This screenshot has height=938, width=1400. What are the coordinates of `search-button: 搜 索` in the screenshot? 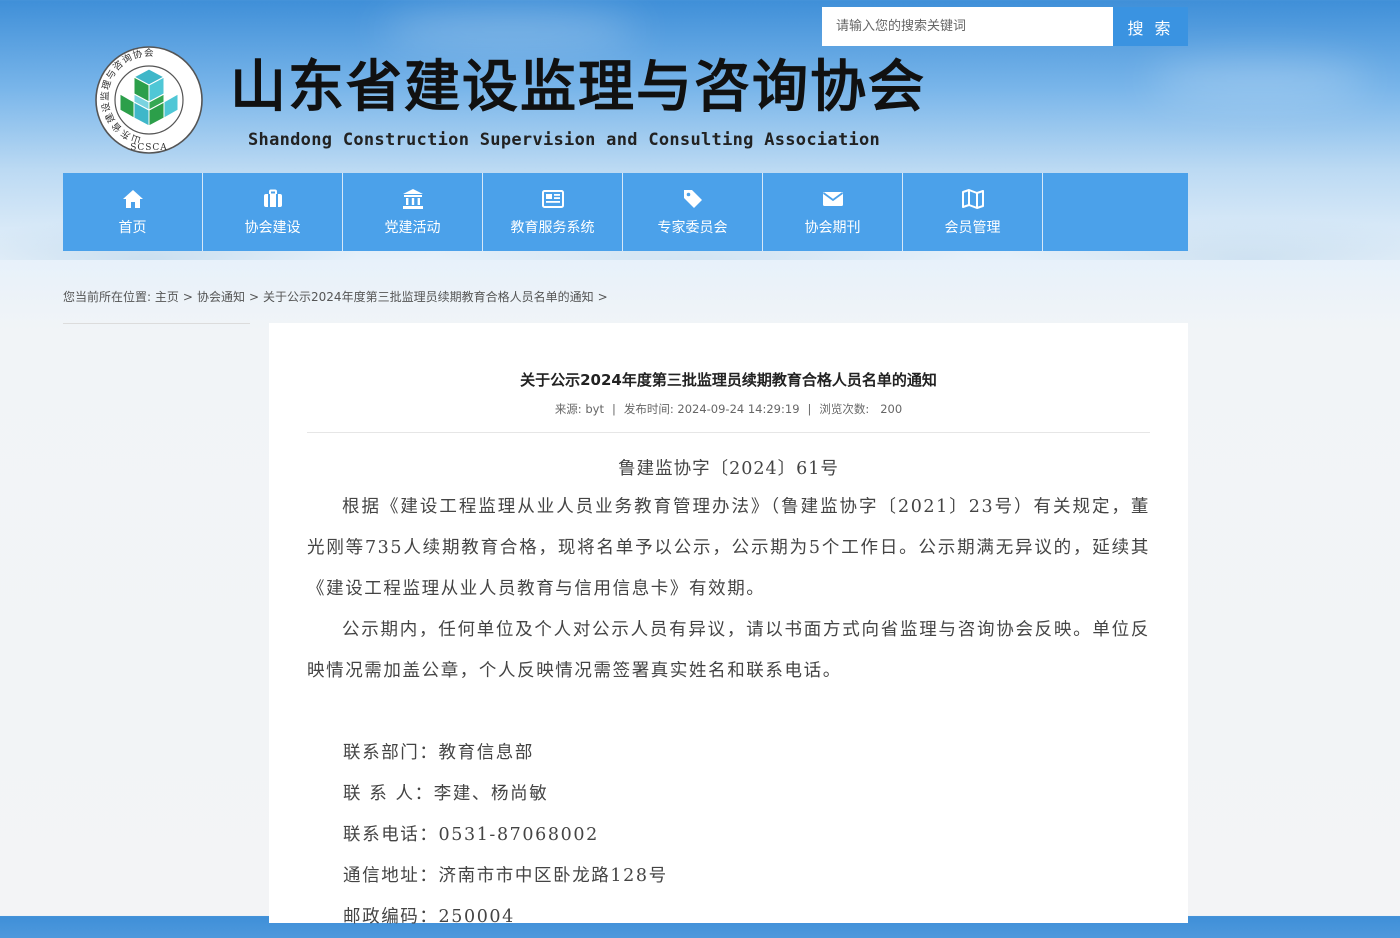 It's located at (1150, 26).